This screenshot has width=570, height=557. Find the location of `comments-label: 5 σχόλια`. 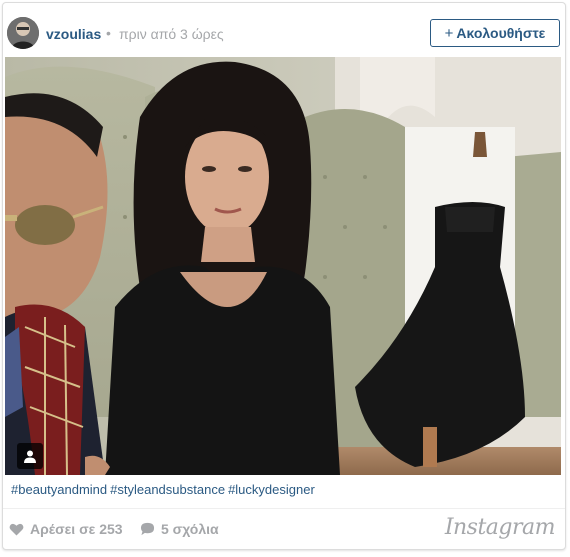

comments-label: 5 σχόλια is located at coordinates (190, 529).